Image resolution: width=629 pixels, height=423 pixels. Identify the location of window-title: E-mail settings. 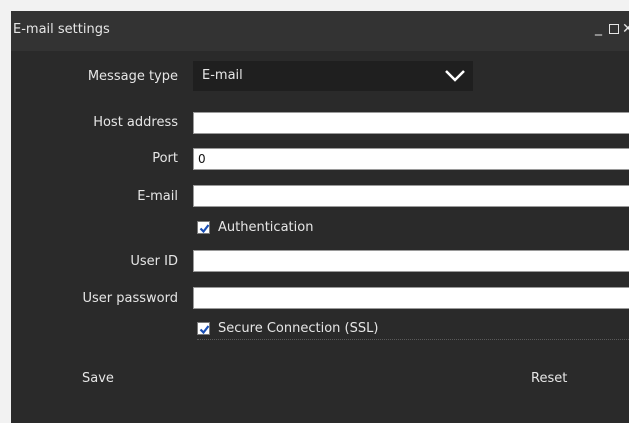
(61, 29).